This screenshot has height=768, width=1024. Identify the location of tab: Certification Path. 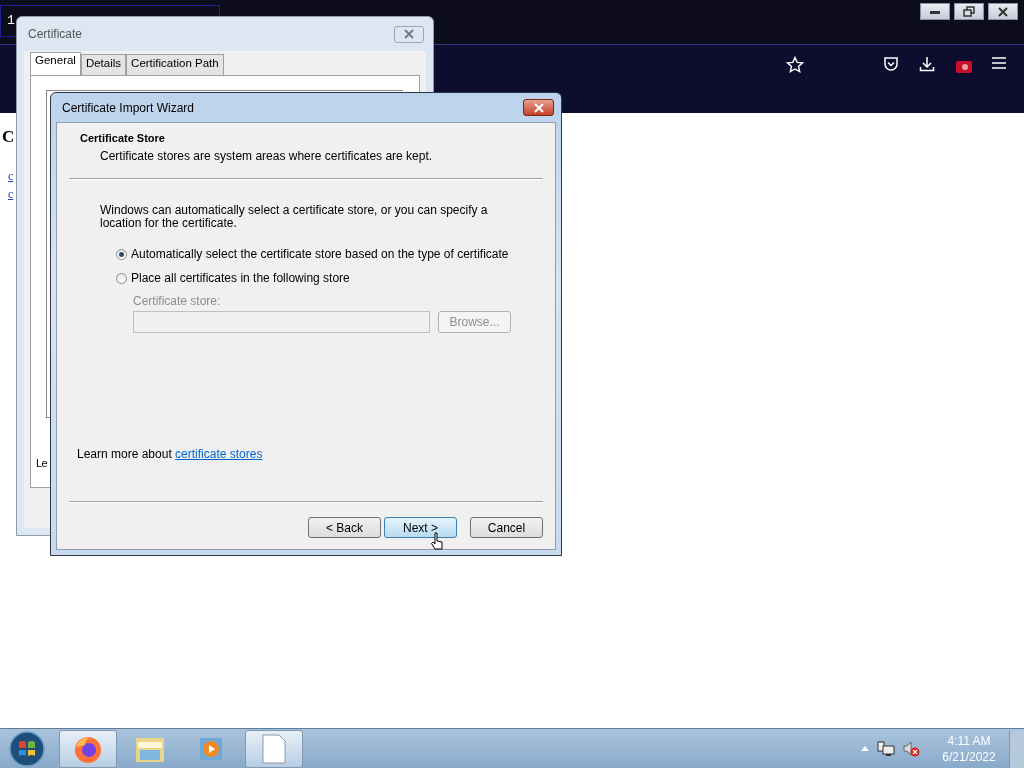
(175, 64).